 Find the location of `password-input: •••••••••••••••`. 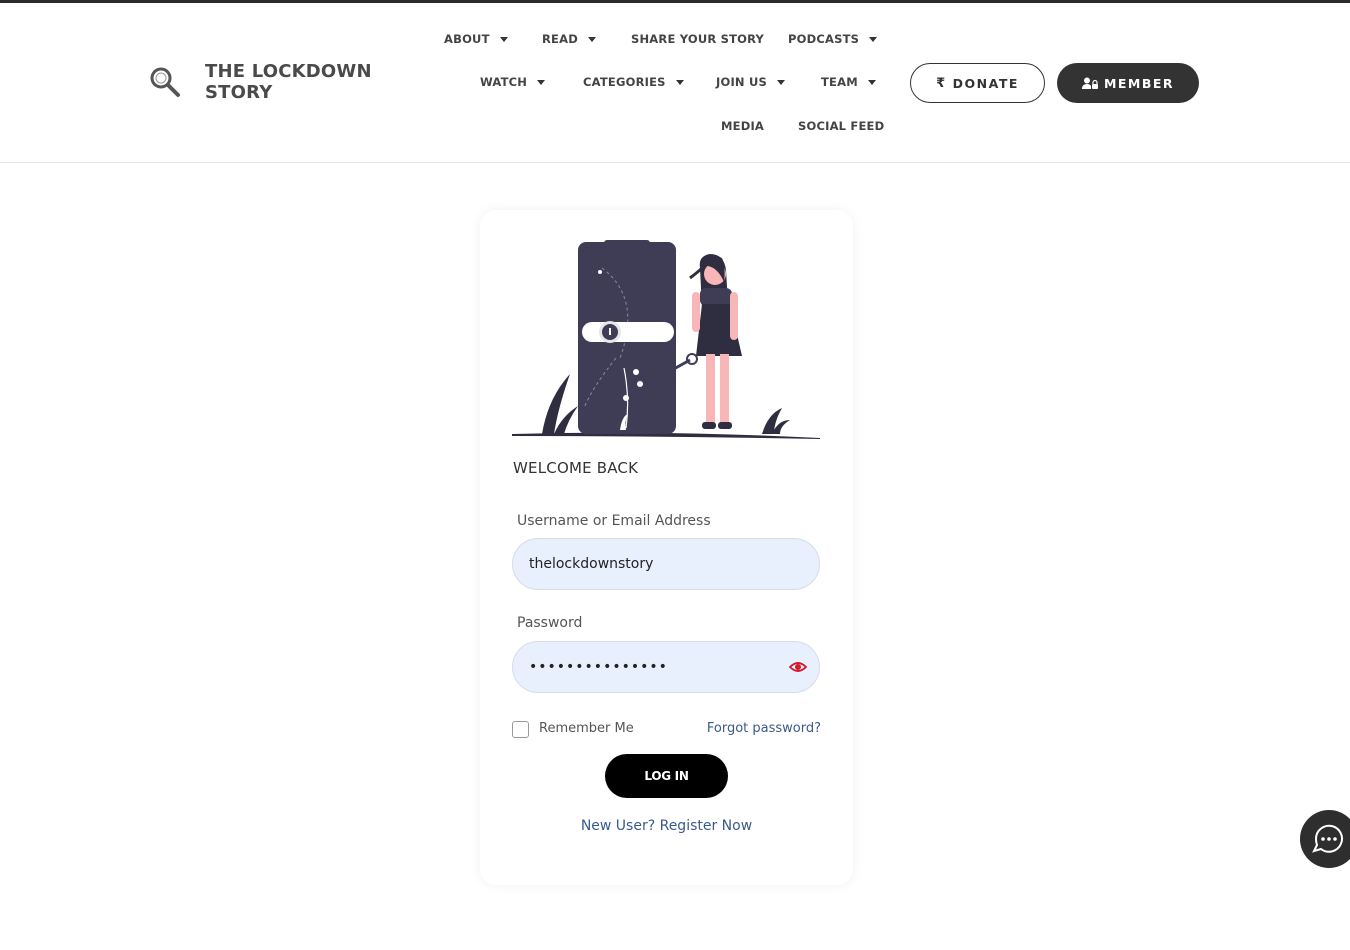

password-input: ••••••••••••••• is located at coordinates (666, 667).